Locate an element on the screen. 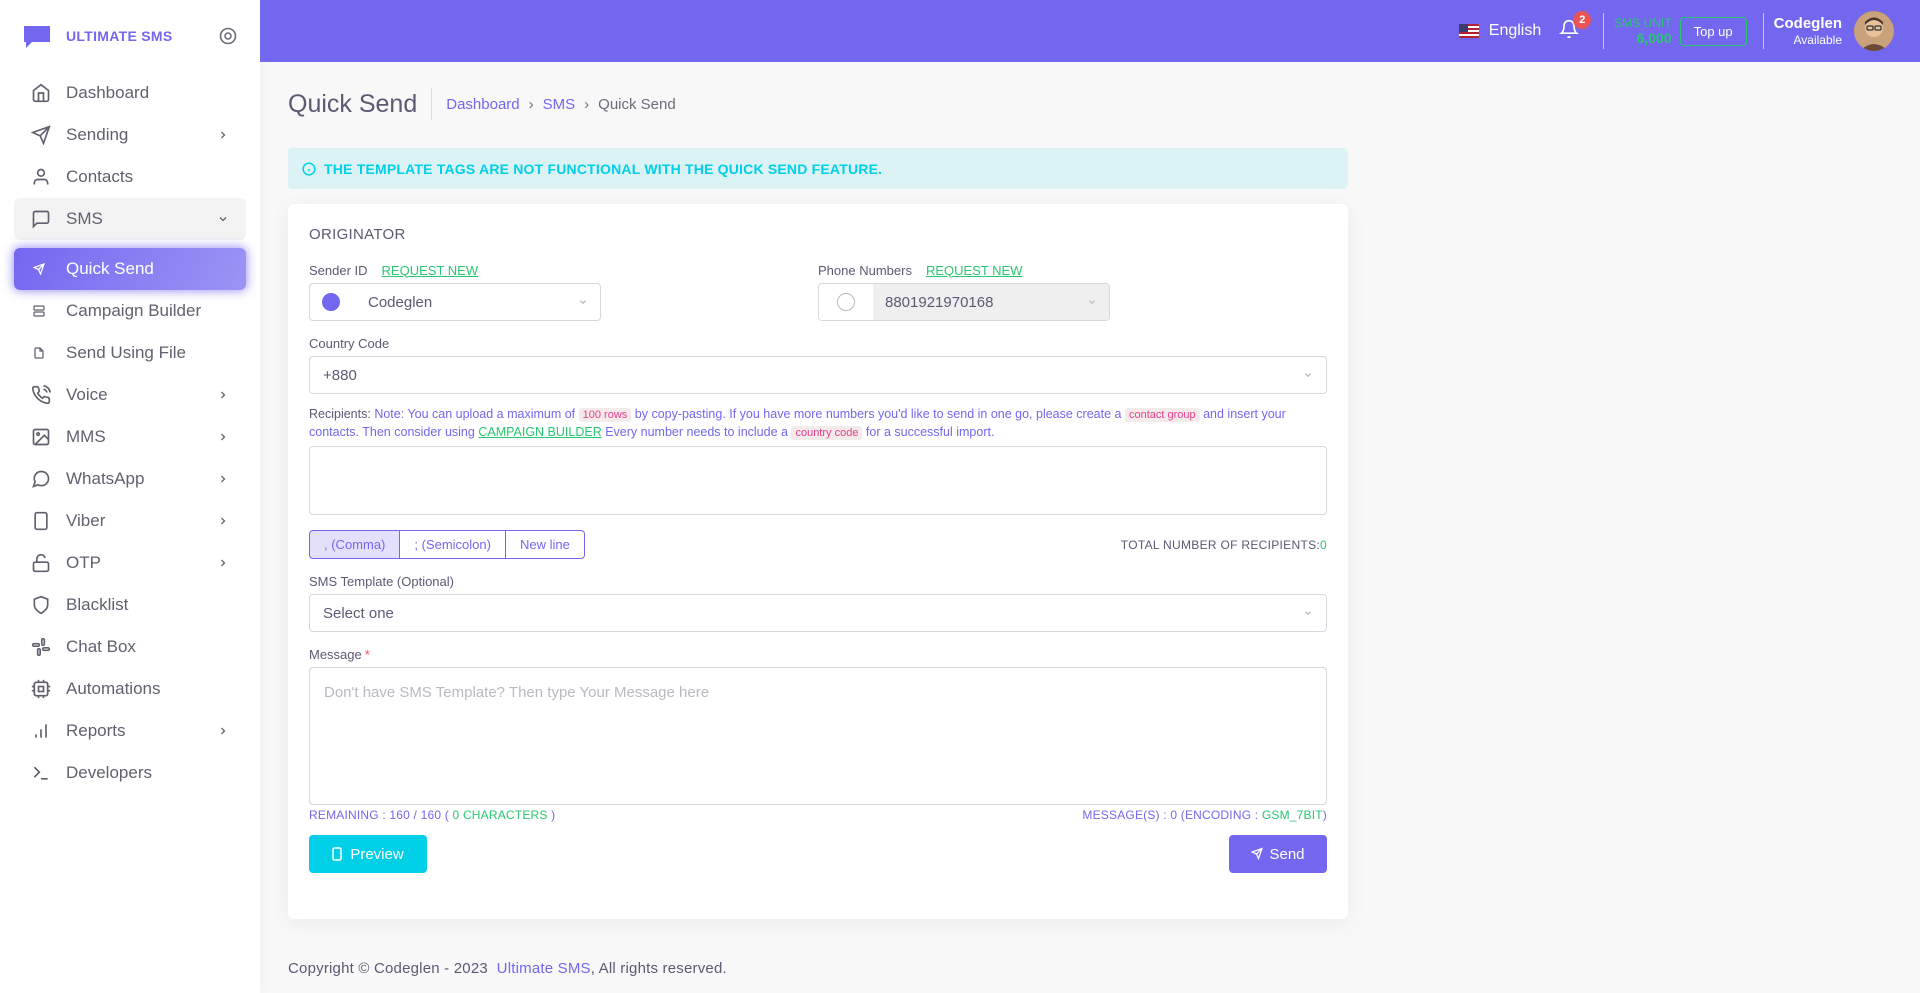 Image resolution: width=1920 pixels, height=993 pixels. delimiter-comma-button: , (Comma) is located at coordinates (355, 544).